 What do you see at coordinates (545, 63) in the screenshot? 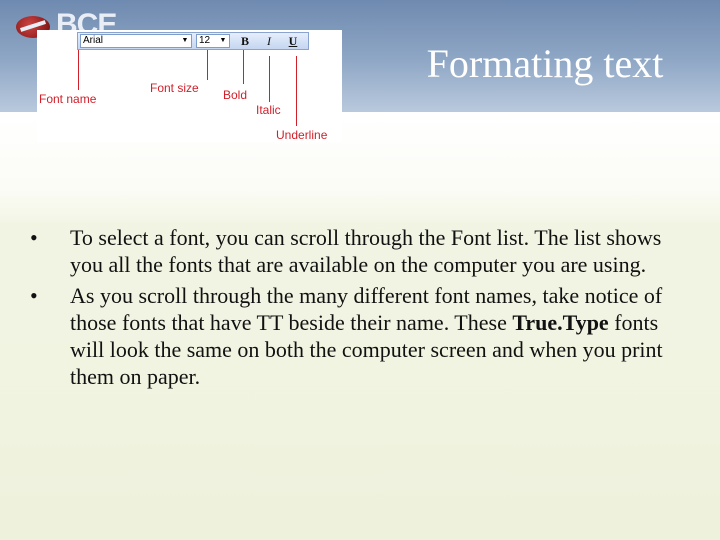
I see `slide-title: Formating text` at bounding box center [545, 63].